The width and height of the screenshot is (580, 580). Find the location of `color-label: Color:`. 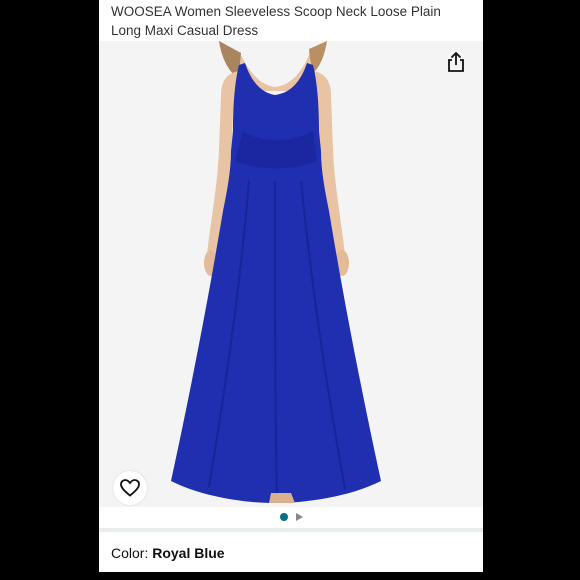

color-label: Color: is located at coordinates (132, 553).